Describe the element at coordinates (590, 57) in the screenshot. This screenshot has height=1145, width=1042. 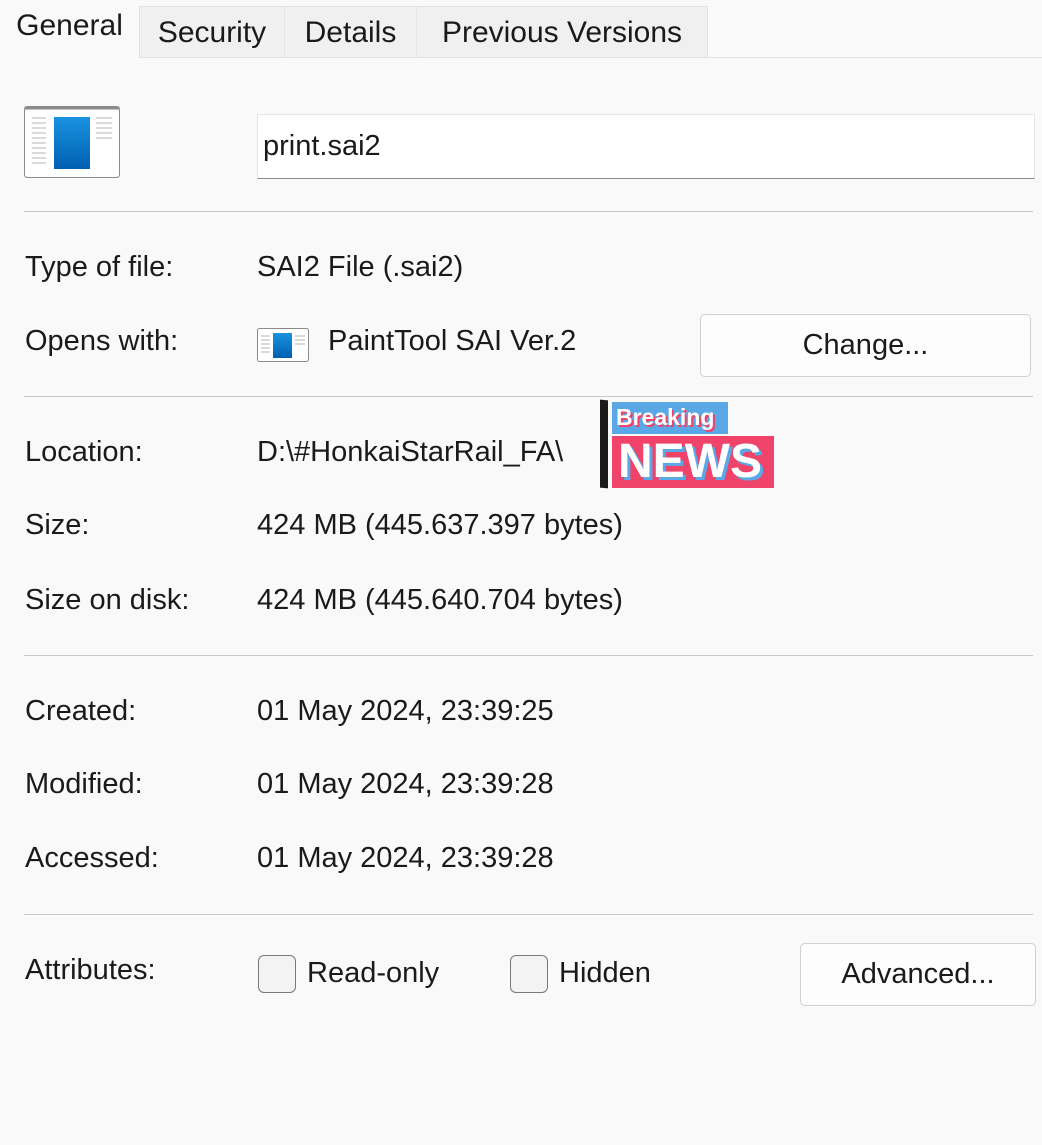
I see `tab-divider` at that location.